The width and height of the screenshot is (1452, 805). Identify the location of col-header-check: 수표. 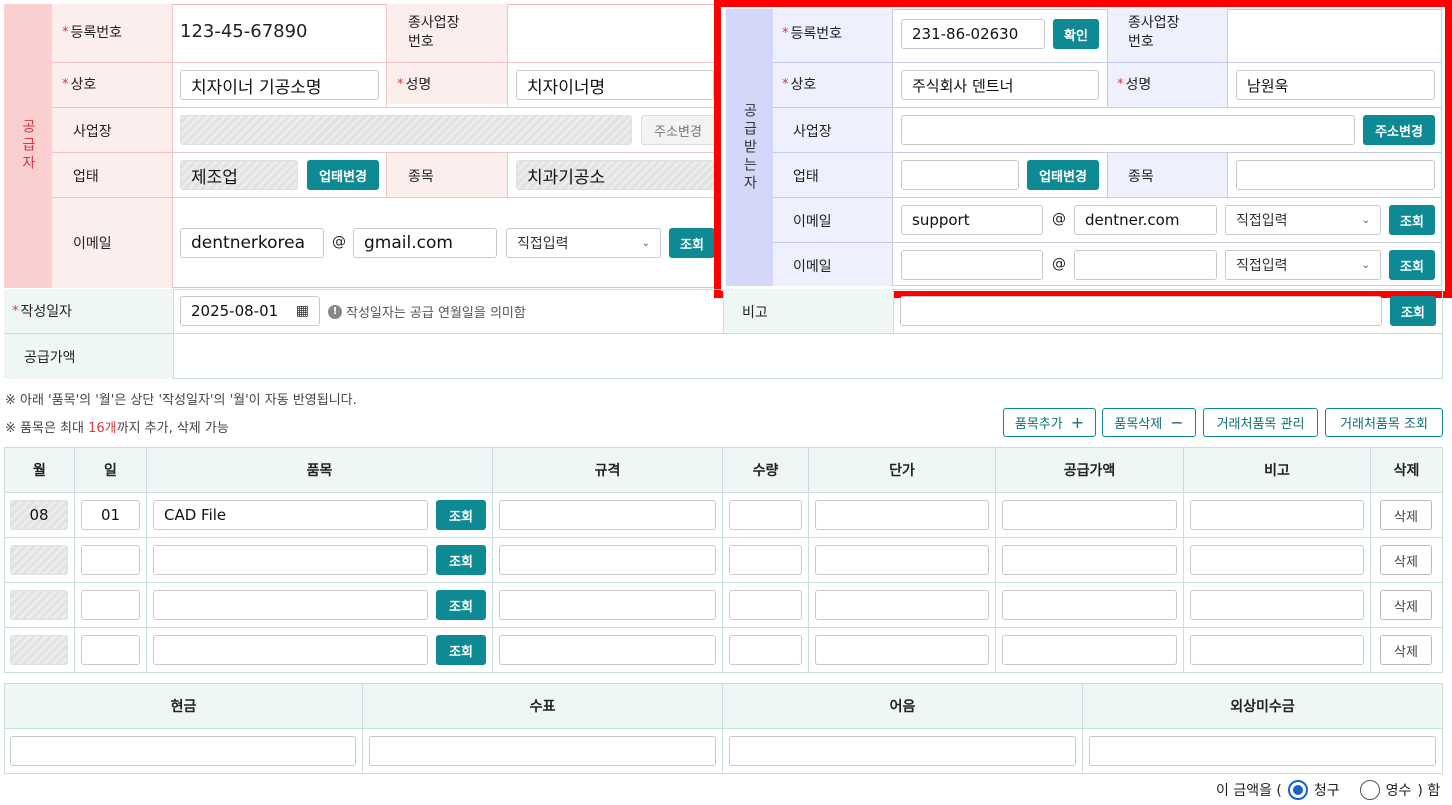
(542, 706).